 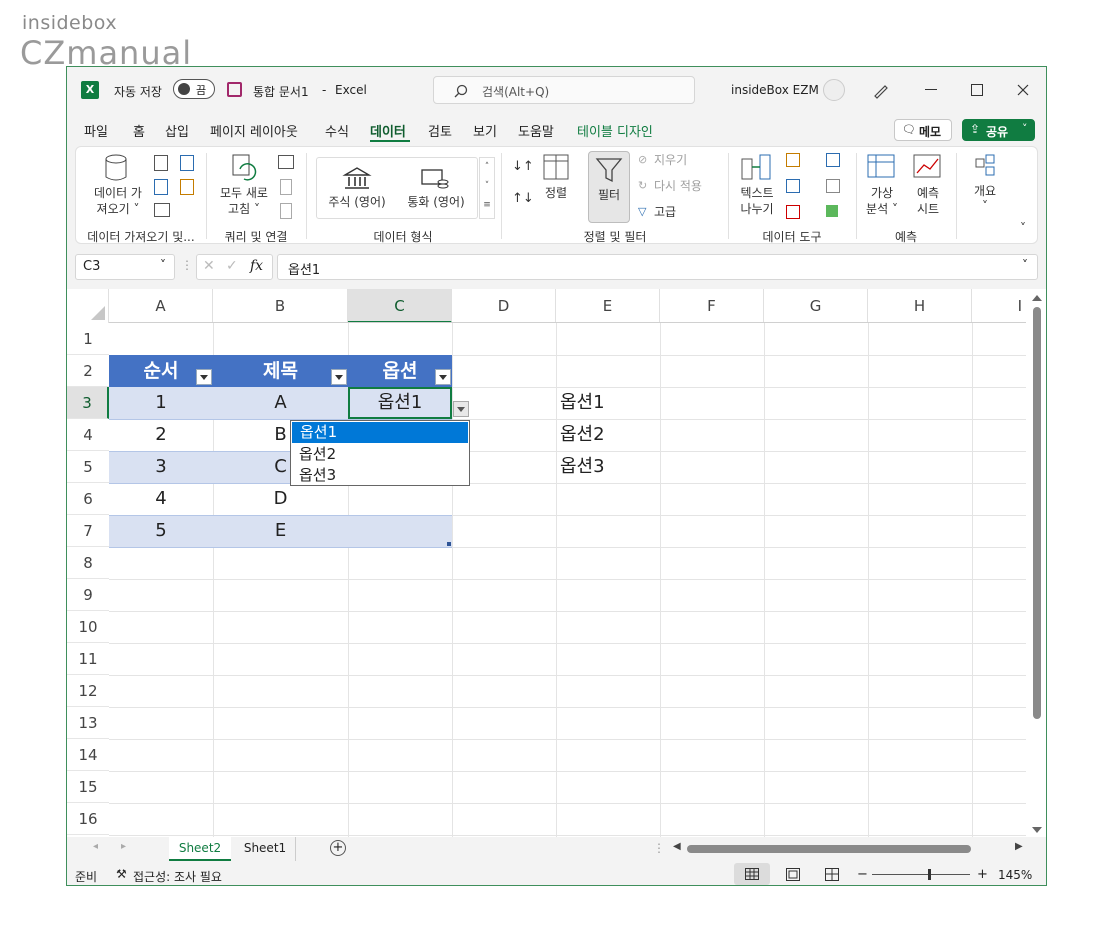 I want to click on accessibility-status: 접근성: 조사 필요, so click(x=177, y=876).